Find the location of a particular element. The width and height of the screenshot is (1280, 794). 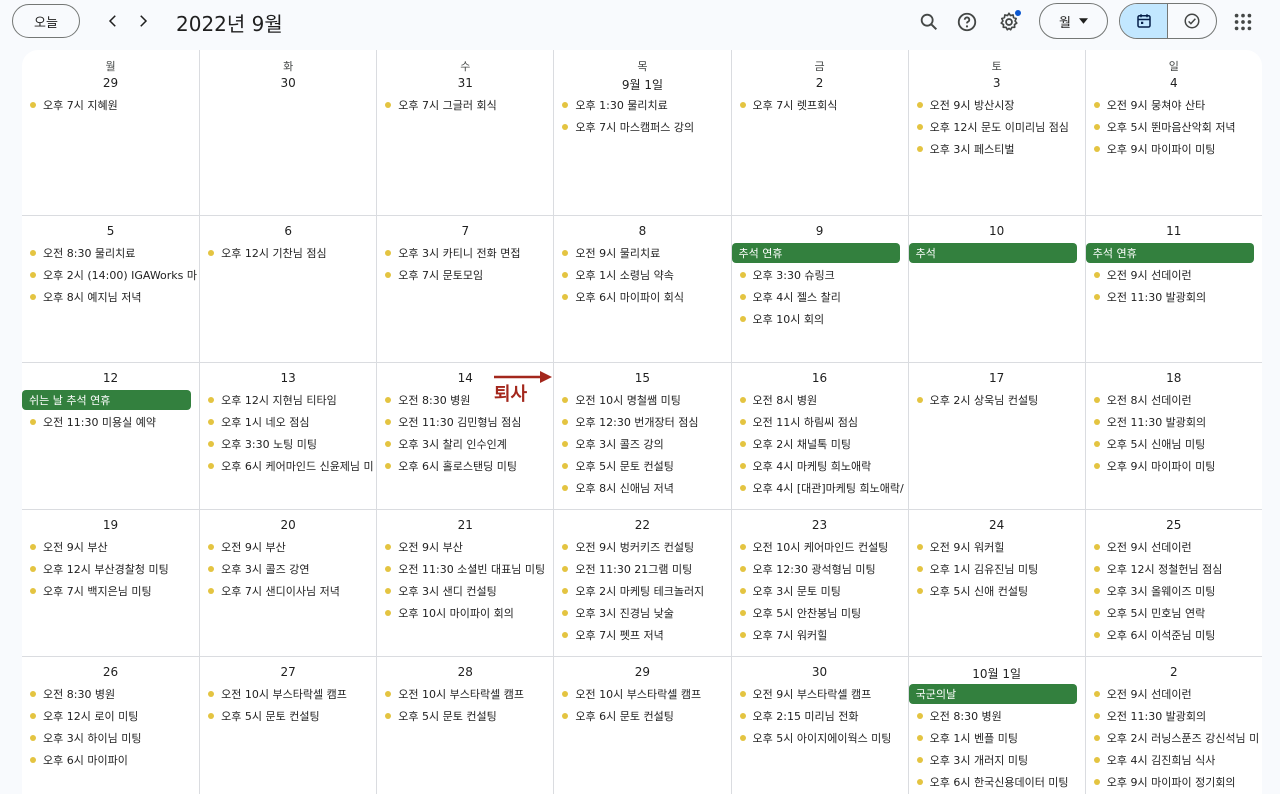

day-number: 28 is located at coordinates (465, 672).